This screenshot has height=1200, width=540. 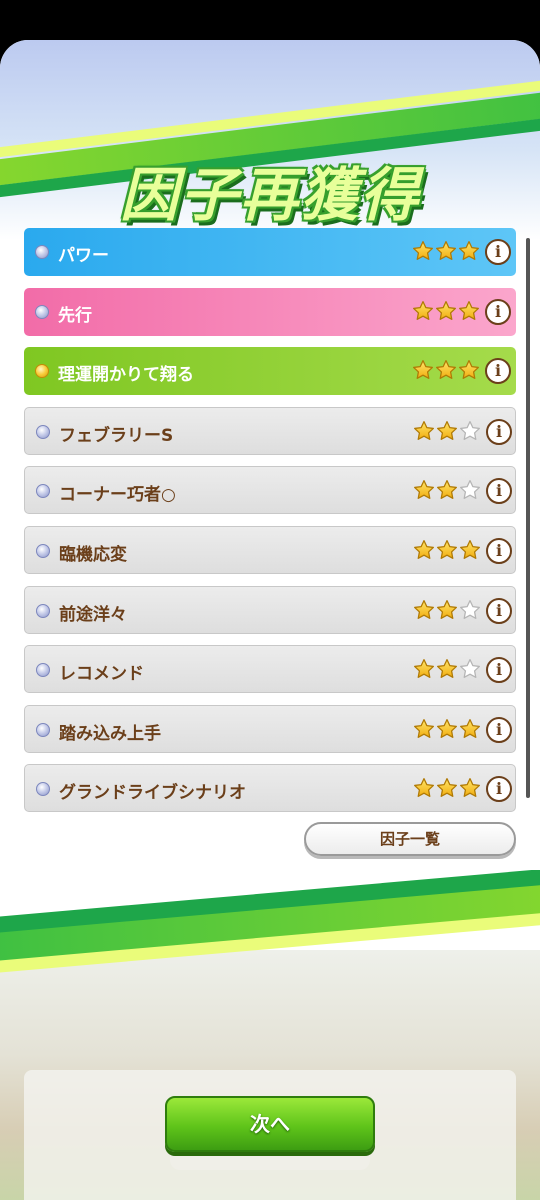 I want to click on factor-row: コーナー巧者○ i, so click(x=270, y=490).